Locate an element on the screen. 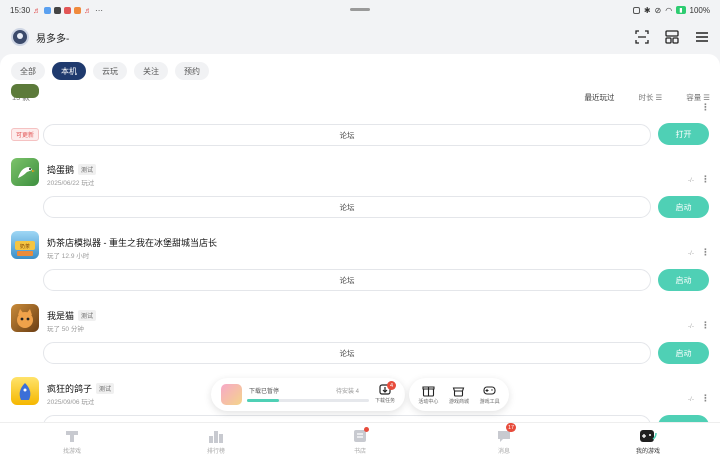  grid-icon is located at coordinates (672, 37).